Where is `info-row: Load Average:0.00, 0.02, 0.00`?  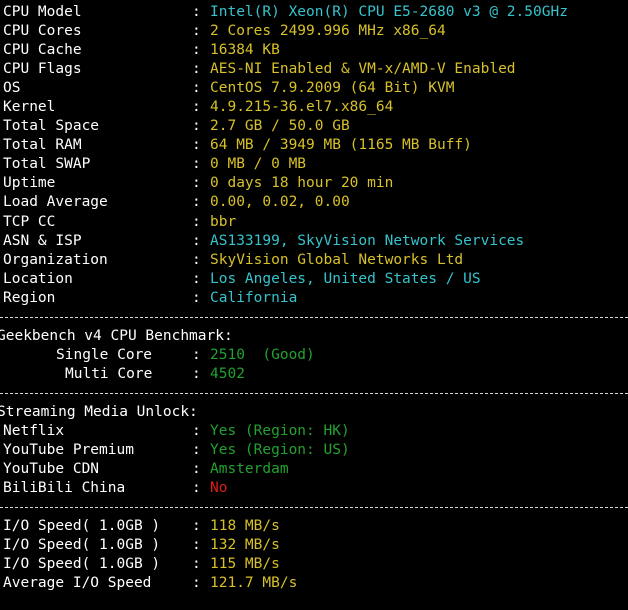 info-row: Load Average:0.00, 0.02, 0.00 is located at coordinates (314, 202).